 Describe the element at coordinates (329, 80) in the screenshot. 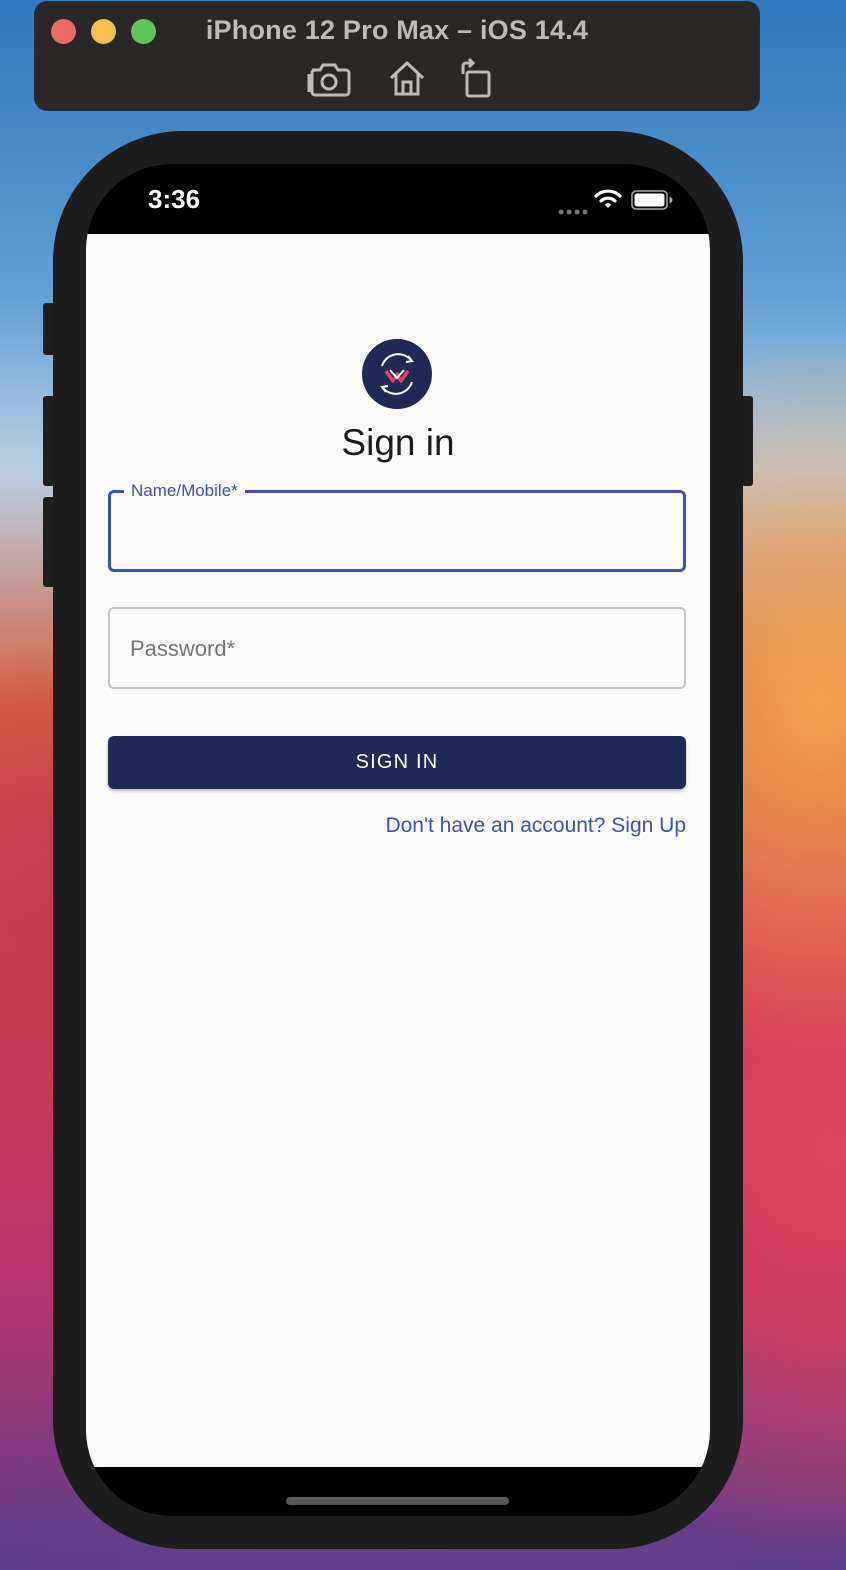

I see `camera-icon` at that location.